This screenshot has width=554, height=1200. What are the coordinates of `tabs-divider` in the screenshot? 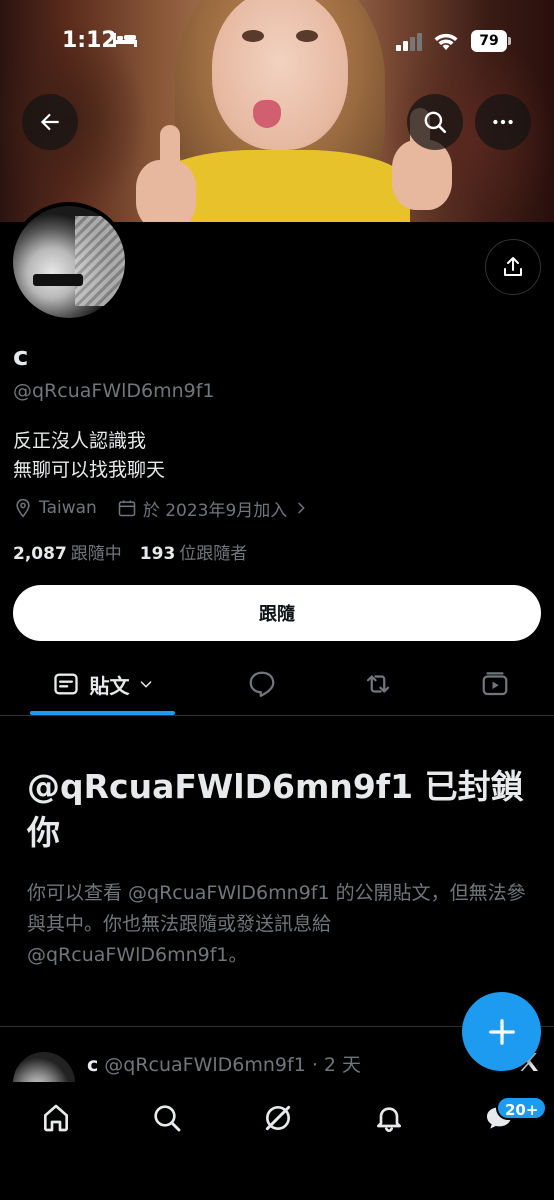 It's located at (277, 715).